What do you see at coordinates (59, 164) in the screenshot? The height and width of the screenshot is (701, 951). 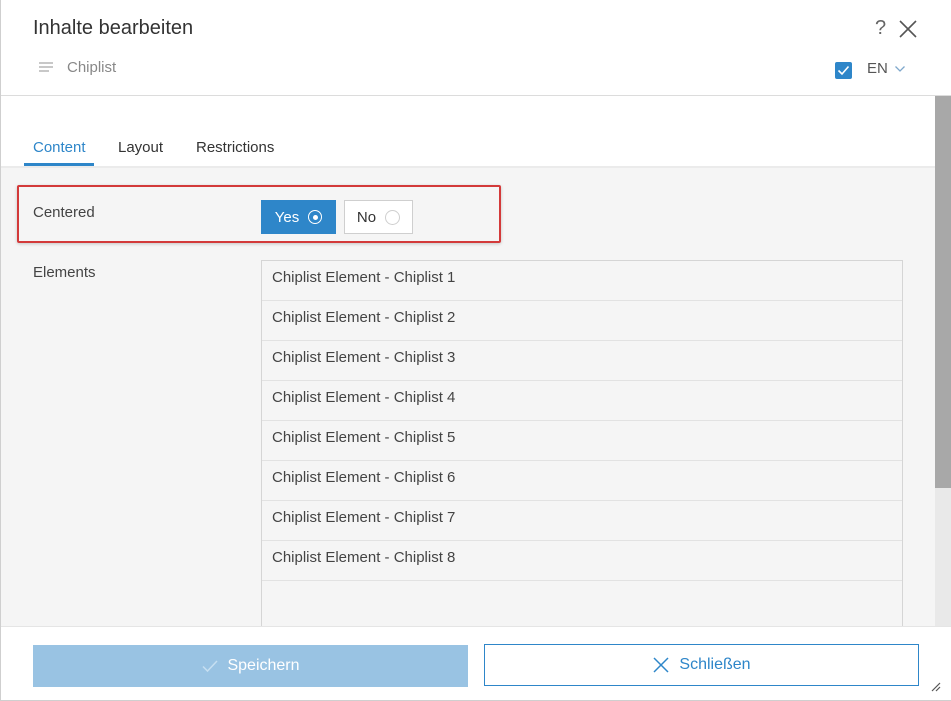 I see `active-tab-indicator` at bounding box center [59, 164].